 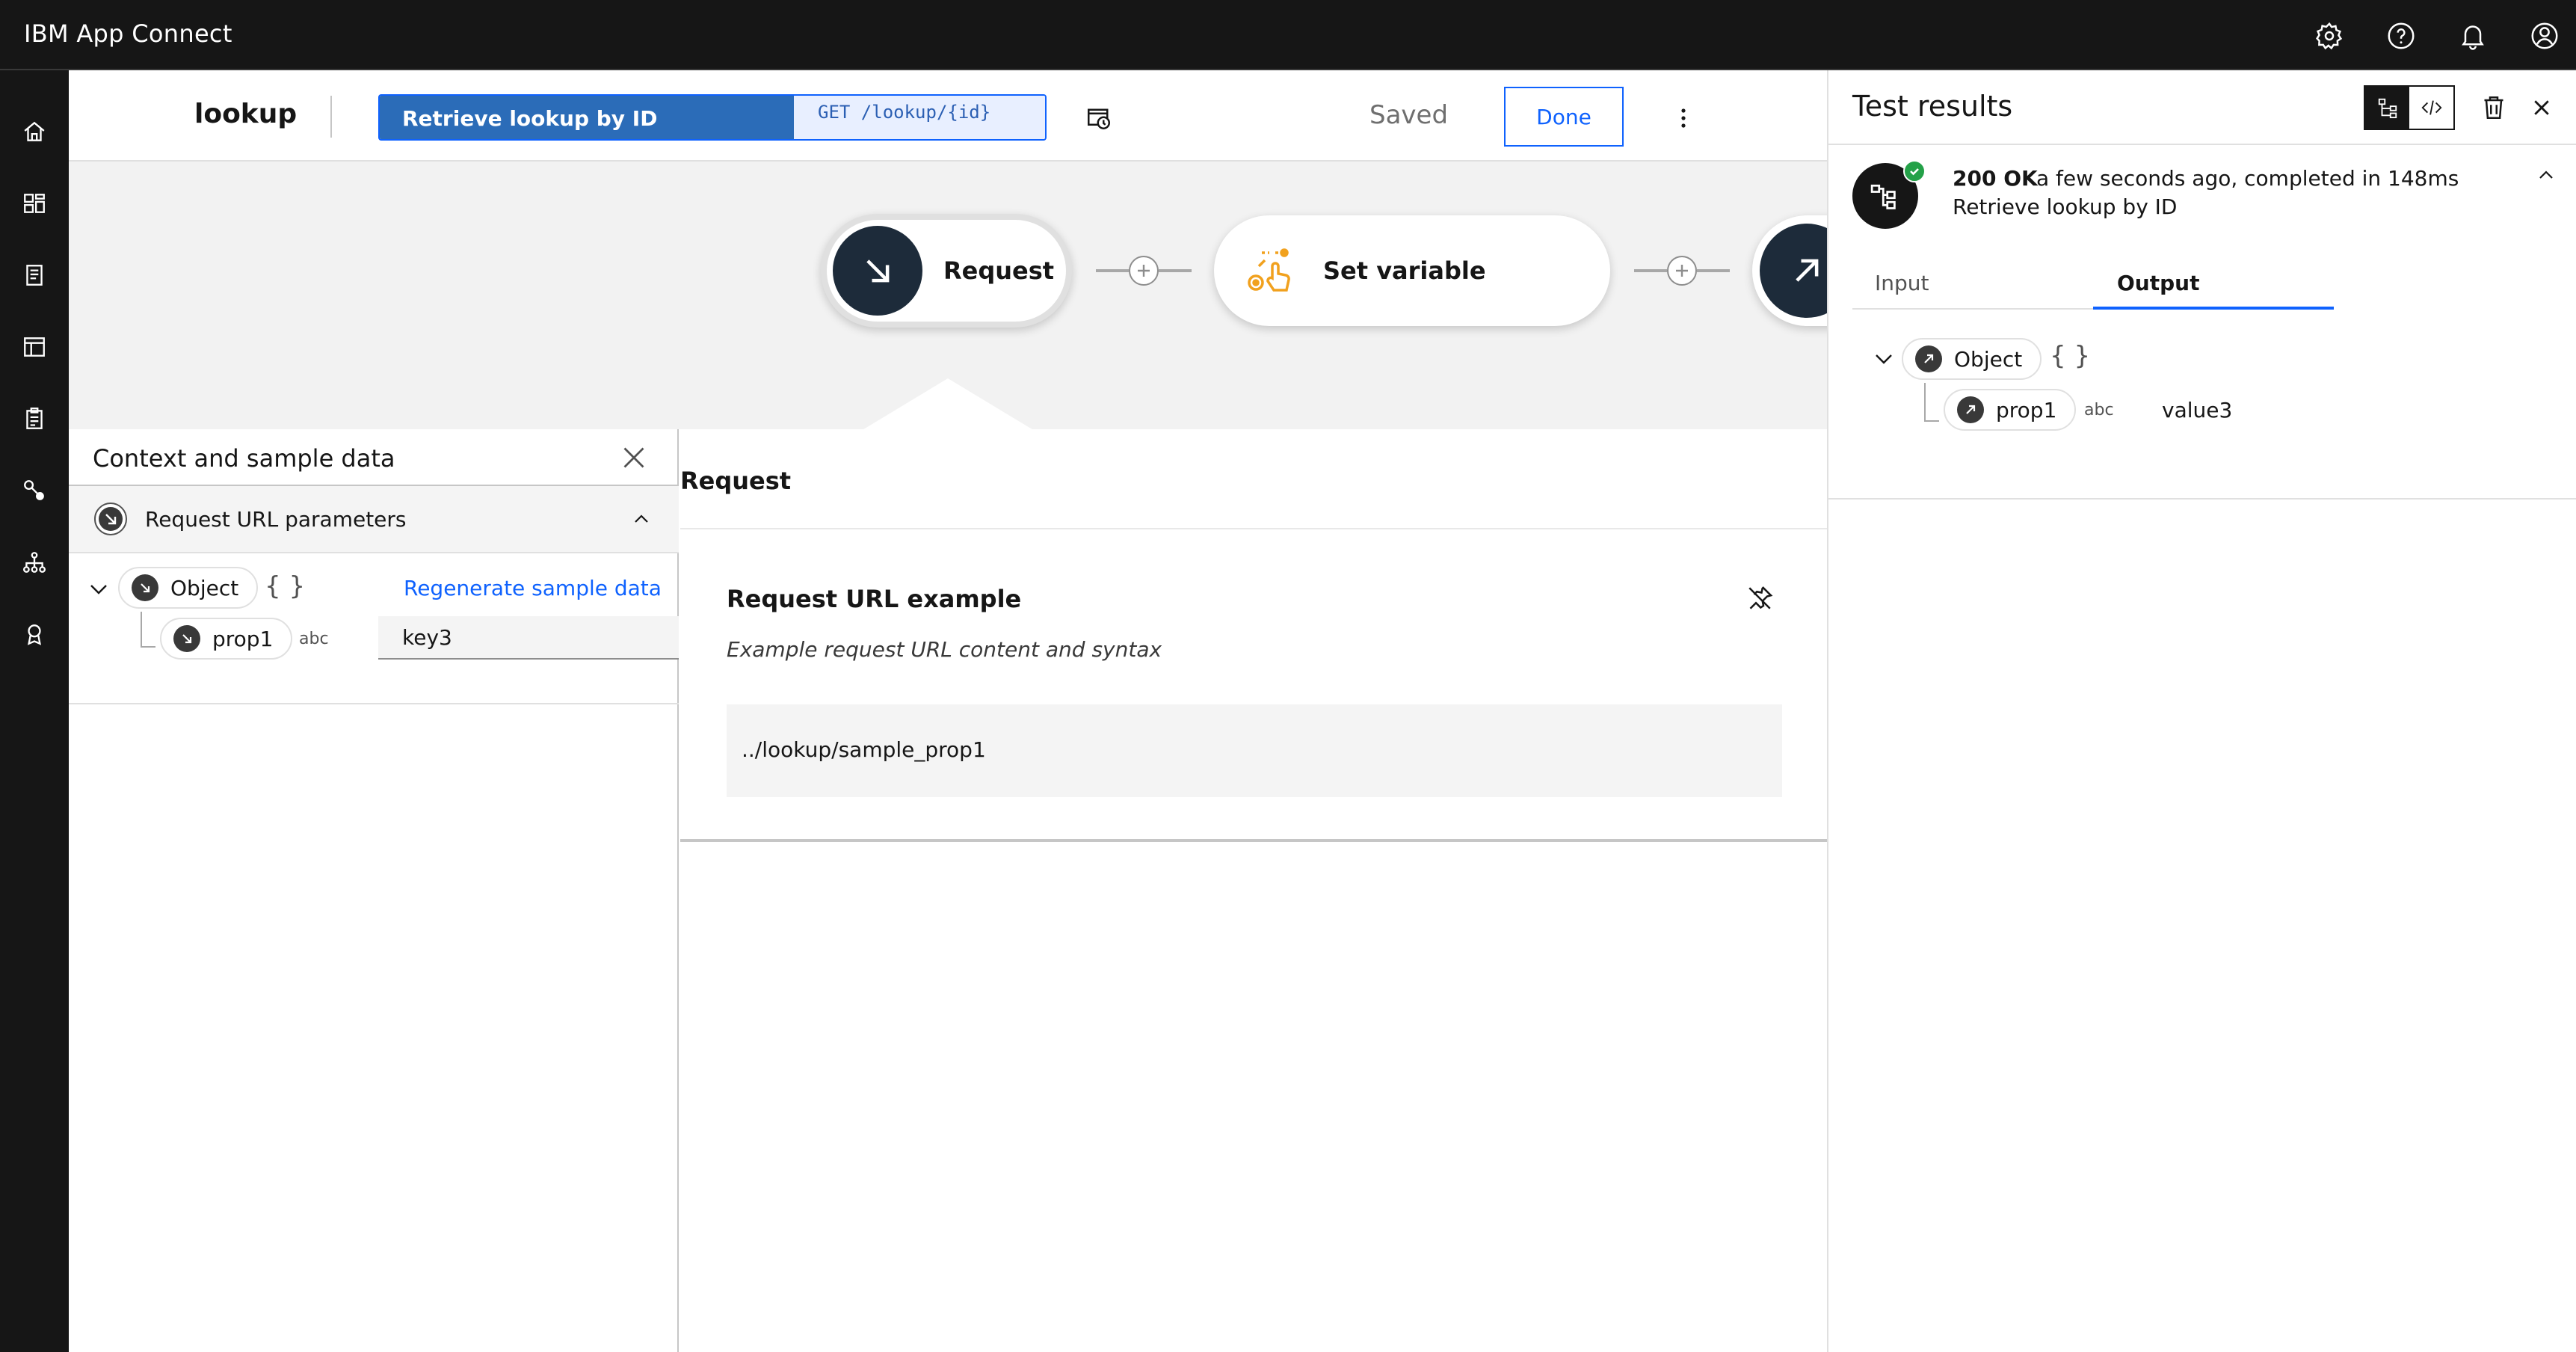 I want to click on unpin-icon, so click(x=1760, y=598).